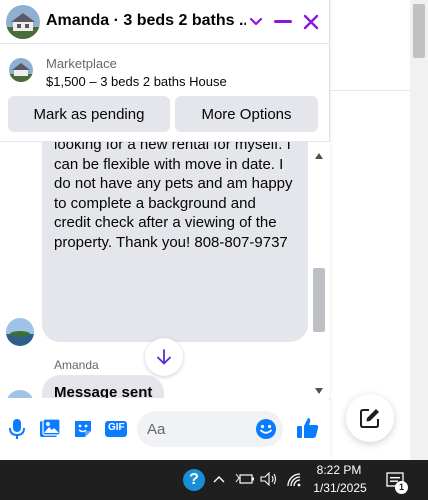 This screenshot has height=500, width=428. Describe the element at coordinates (245, 479) in the screenshot. I see `battery-icon` at that location.